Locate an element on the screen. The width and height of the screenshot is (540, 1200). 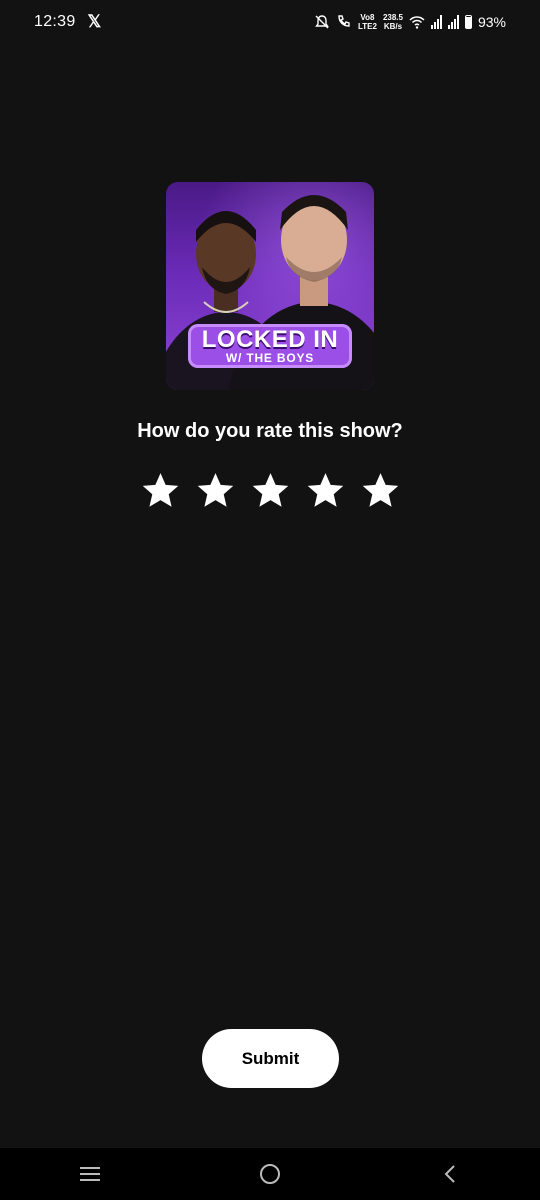
recents-button is located at coordinates (90, 1174).